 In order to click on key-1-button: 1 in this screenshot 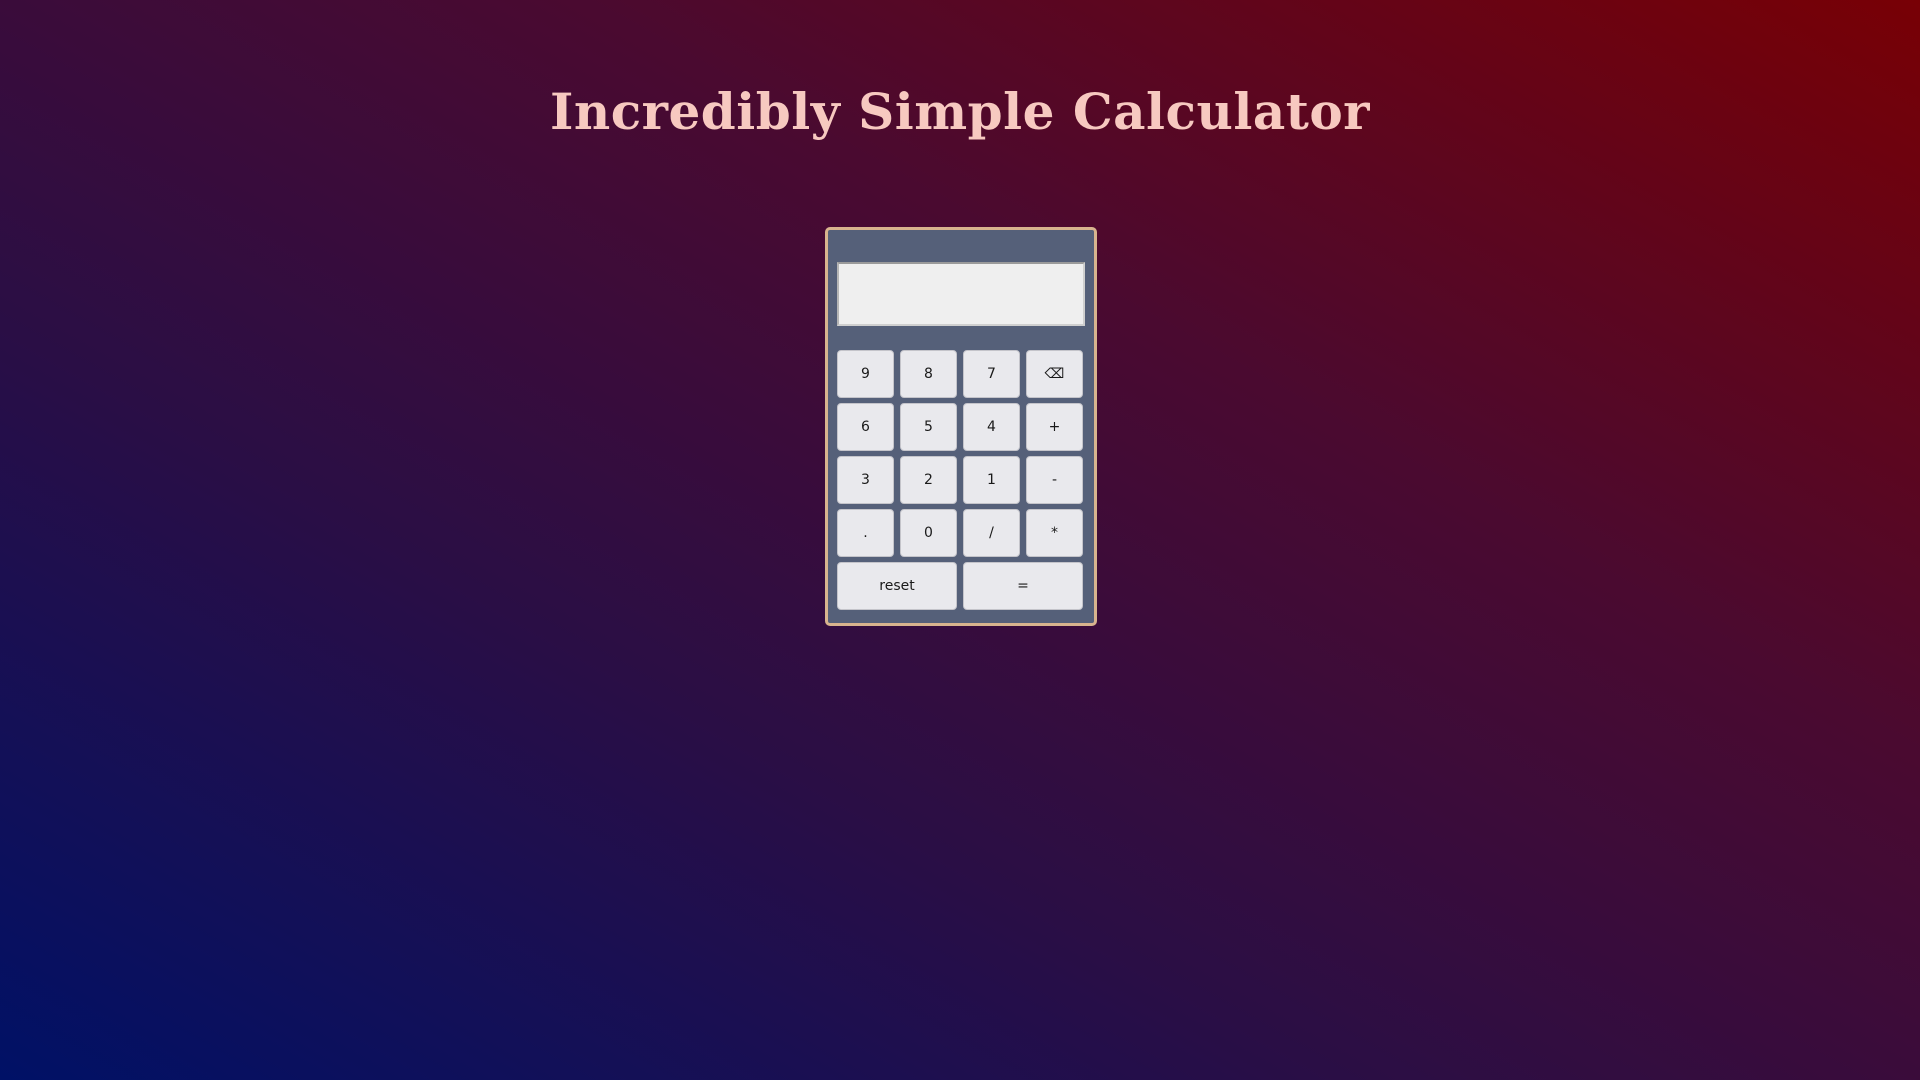, I will do `click(991, 480)`.